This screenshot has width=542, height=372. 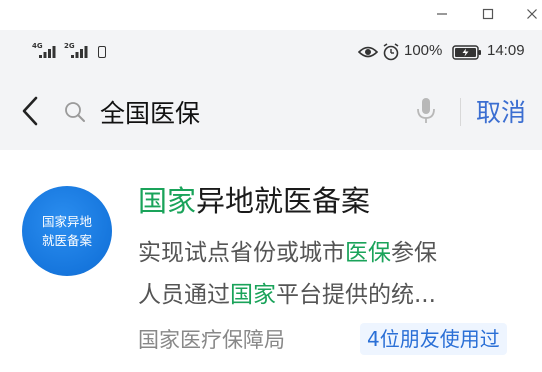 I want to click on logo-text-line2: 就医备案, so click(x=66, y=240).